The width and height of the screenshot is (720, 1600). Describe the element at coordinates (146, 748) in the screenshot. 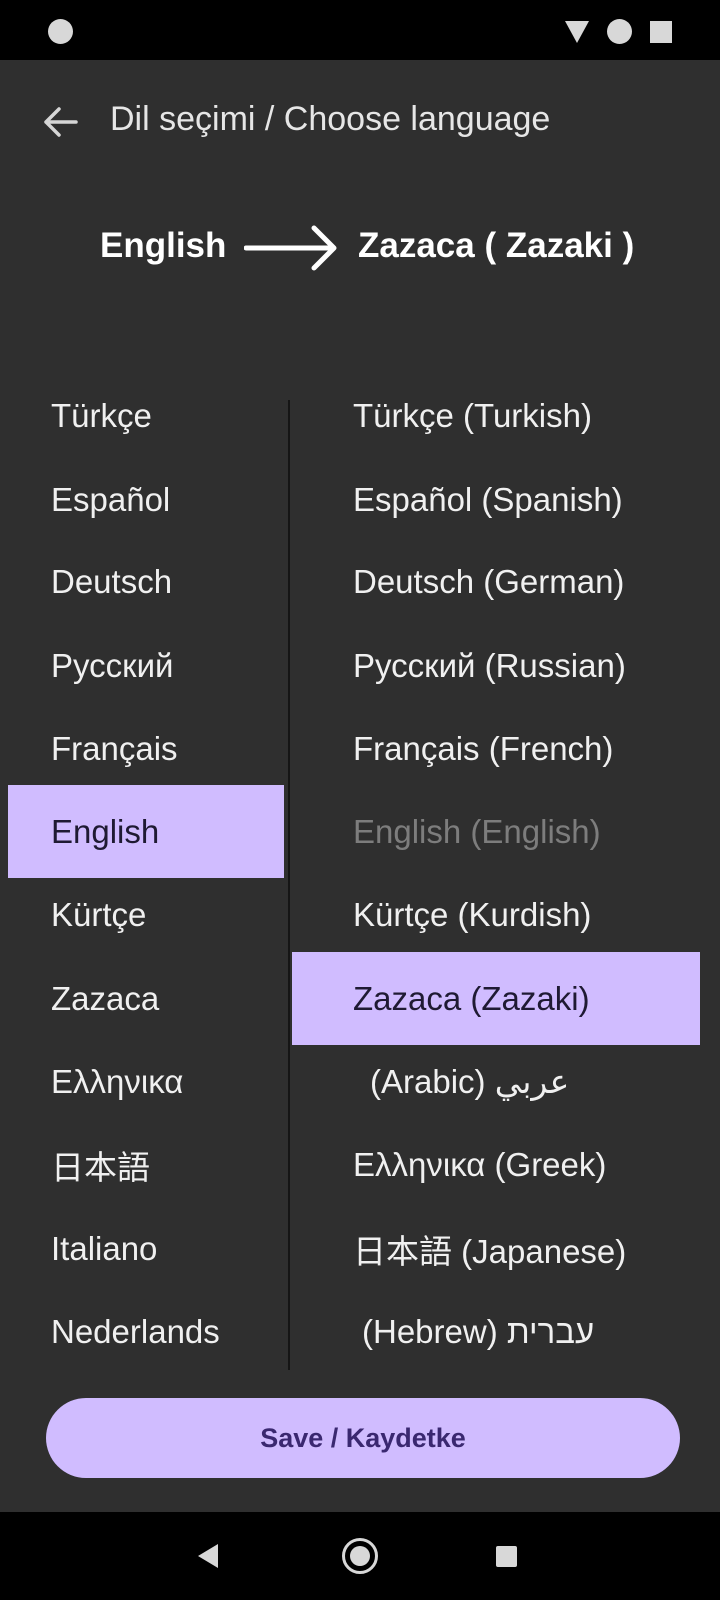

I see `source-language-item: Français` at that location.